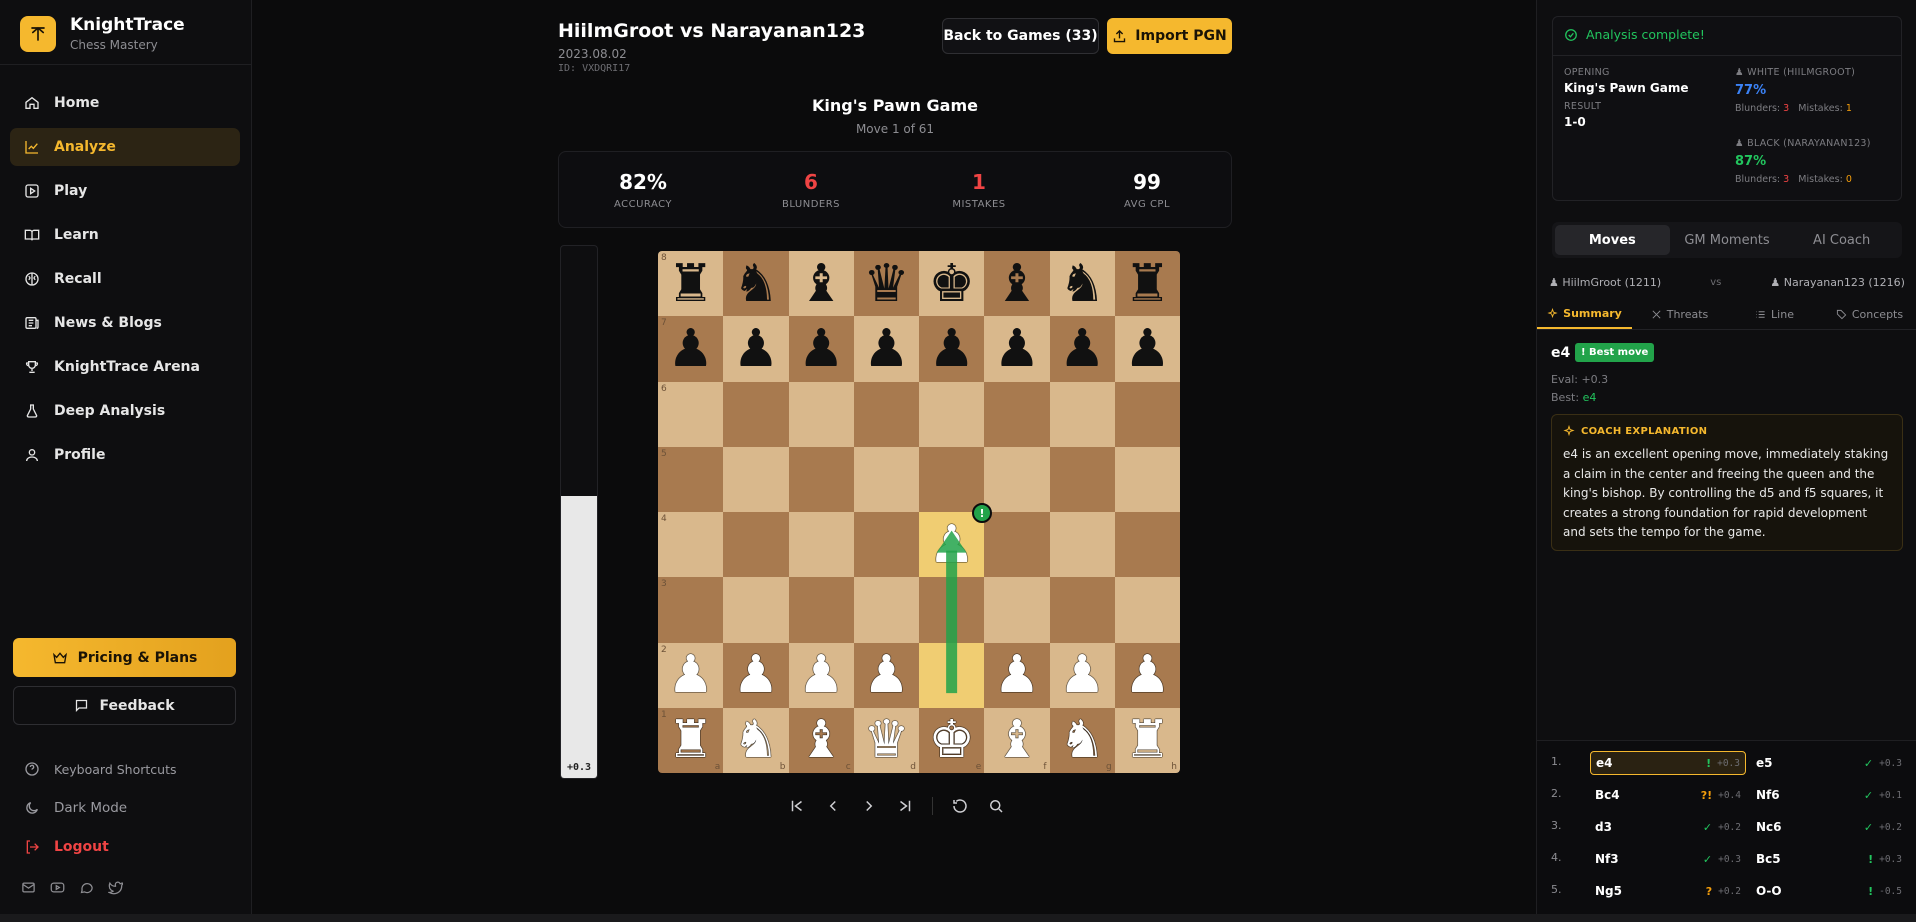 Image resolution: width=1916 pixels, height=922 pixels. I want to click on square-f3, so click(1017, 610).